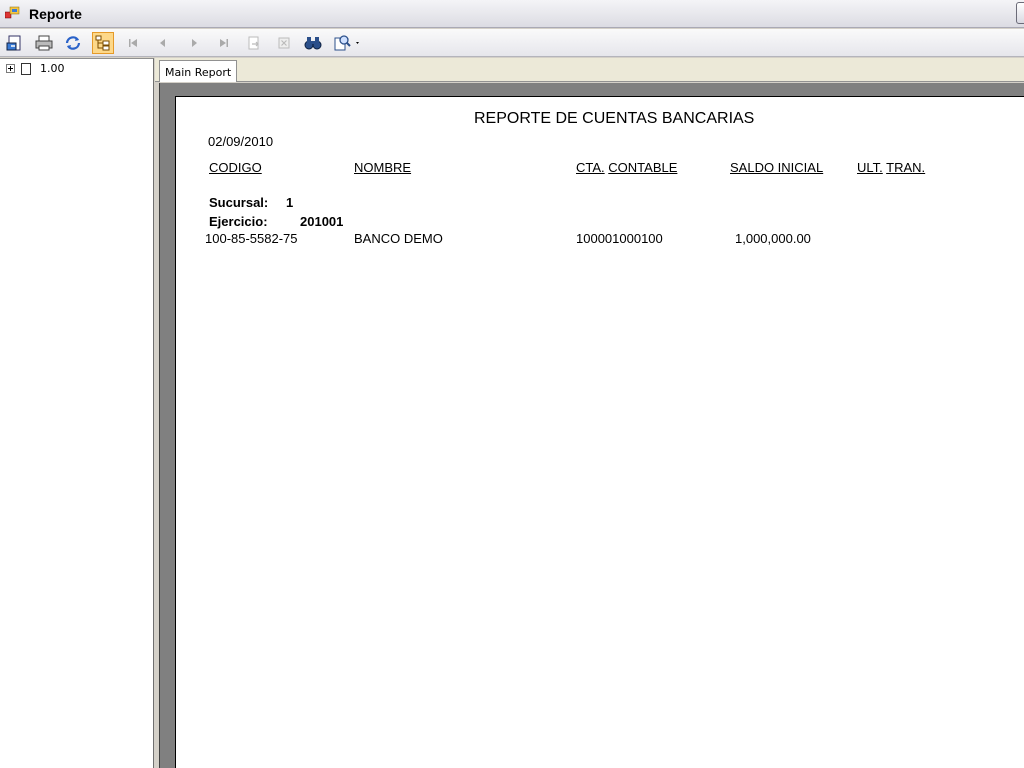  Describe the element at coordinates (35, 68) in the screenshot. I see `tree-node: 1.00` at that location.